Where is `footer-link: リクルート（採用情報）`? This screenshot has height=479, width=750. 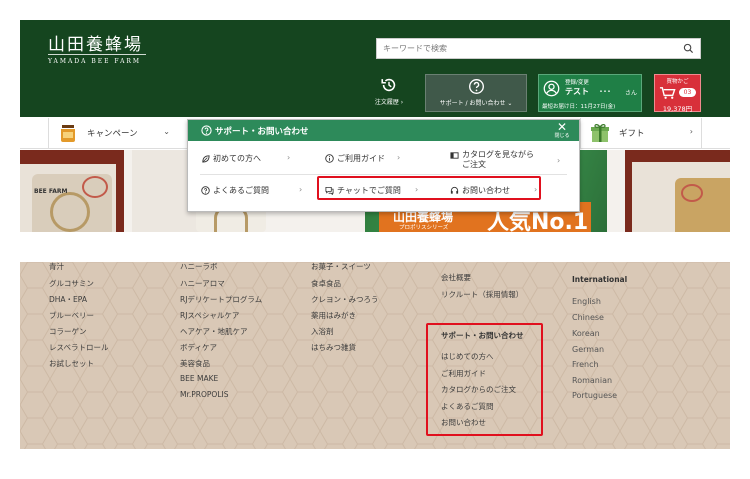 footer-link: リクルート（採用情報） is located at coordinates (482, 294).